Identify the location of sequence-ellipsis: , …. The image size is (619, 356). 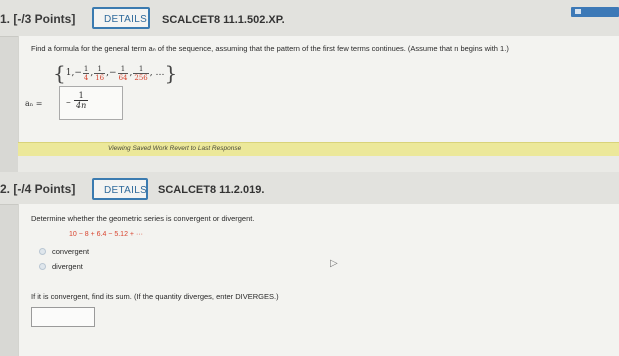
(157, 73).